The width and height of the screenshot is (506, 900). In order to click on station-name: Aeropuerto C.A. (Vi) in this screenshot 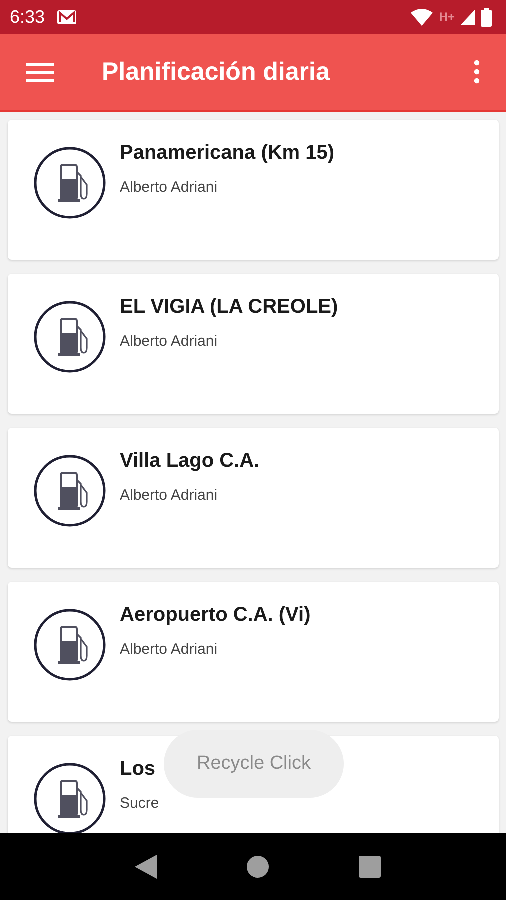, I will do `click(215, 615)`.